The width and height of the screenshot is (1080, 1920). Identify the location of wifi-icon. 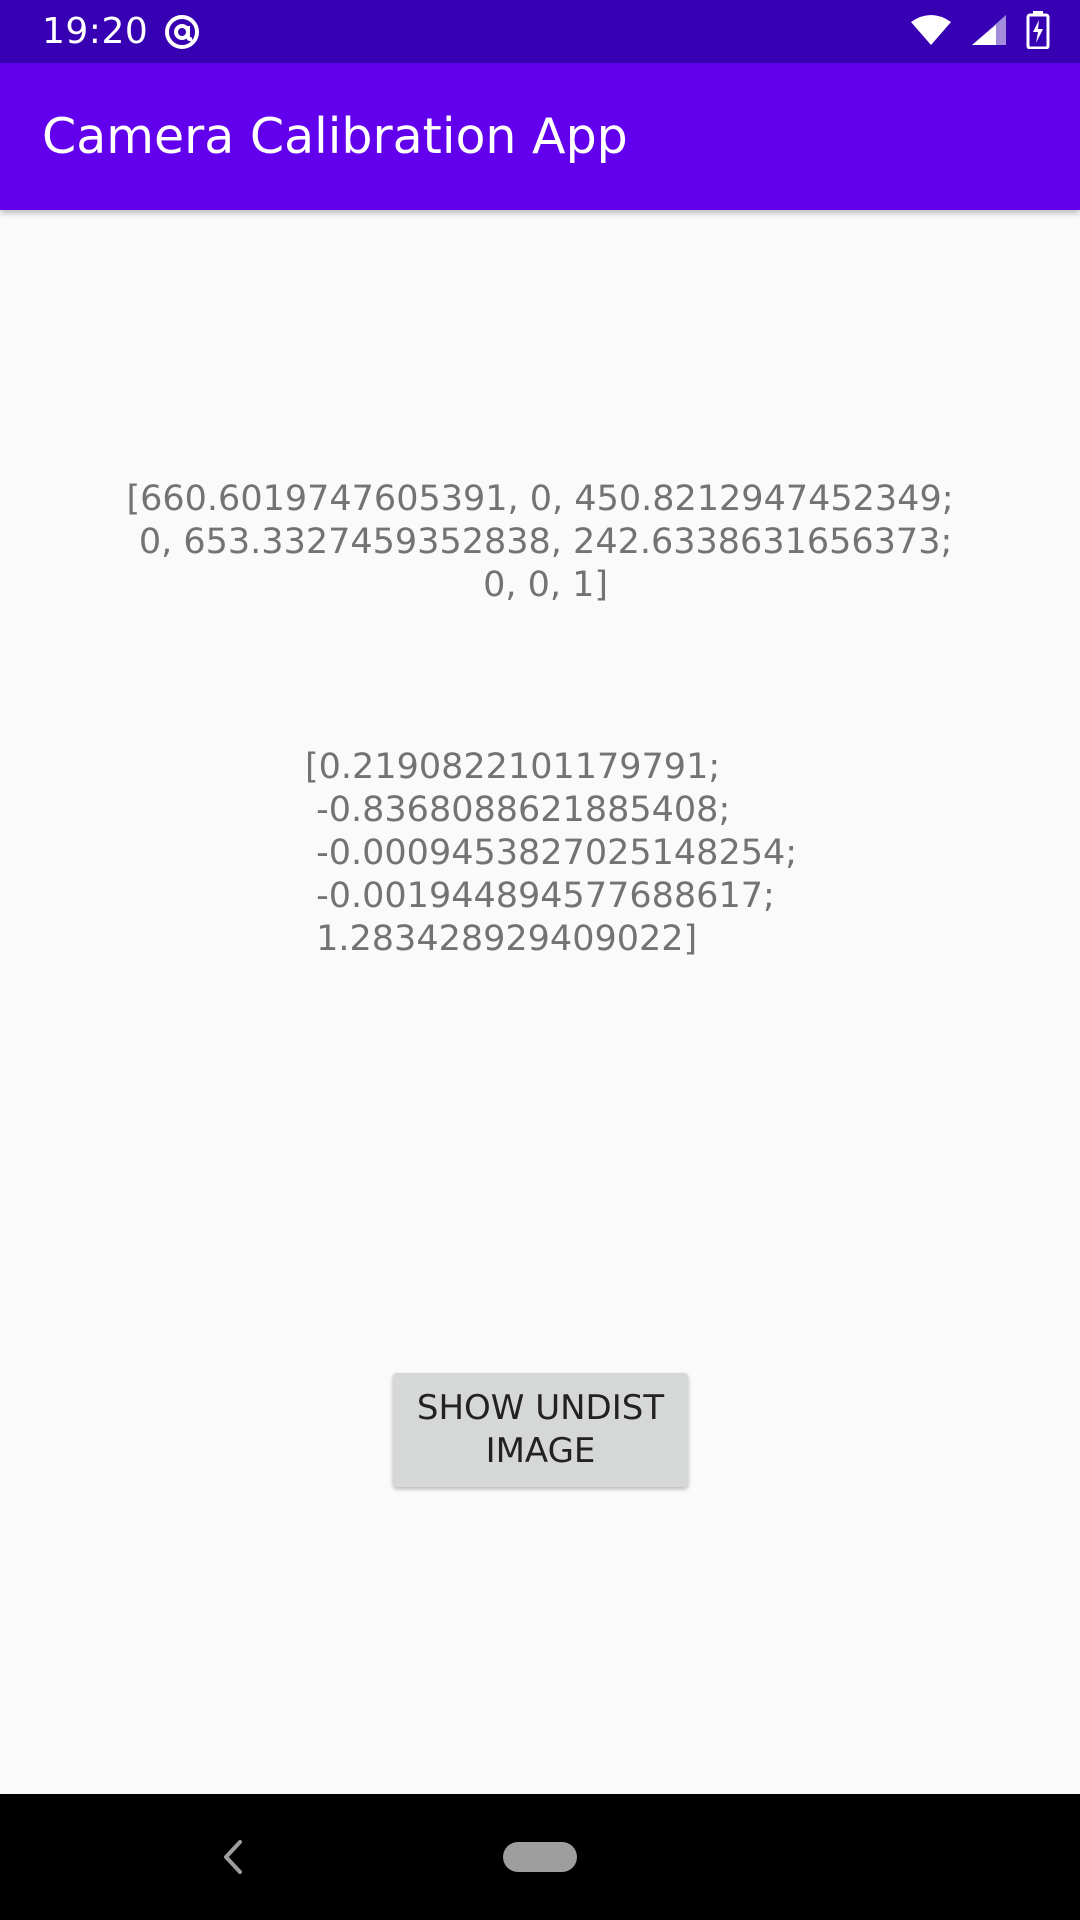
(931, 32).